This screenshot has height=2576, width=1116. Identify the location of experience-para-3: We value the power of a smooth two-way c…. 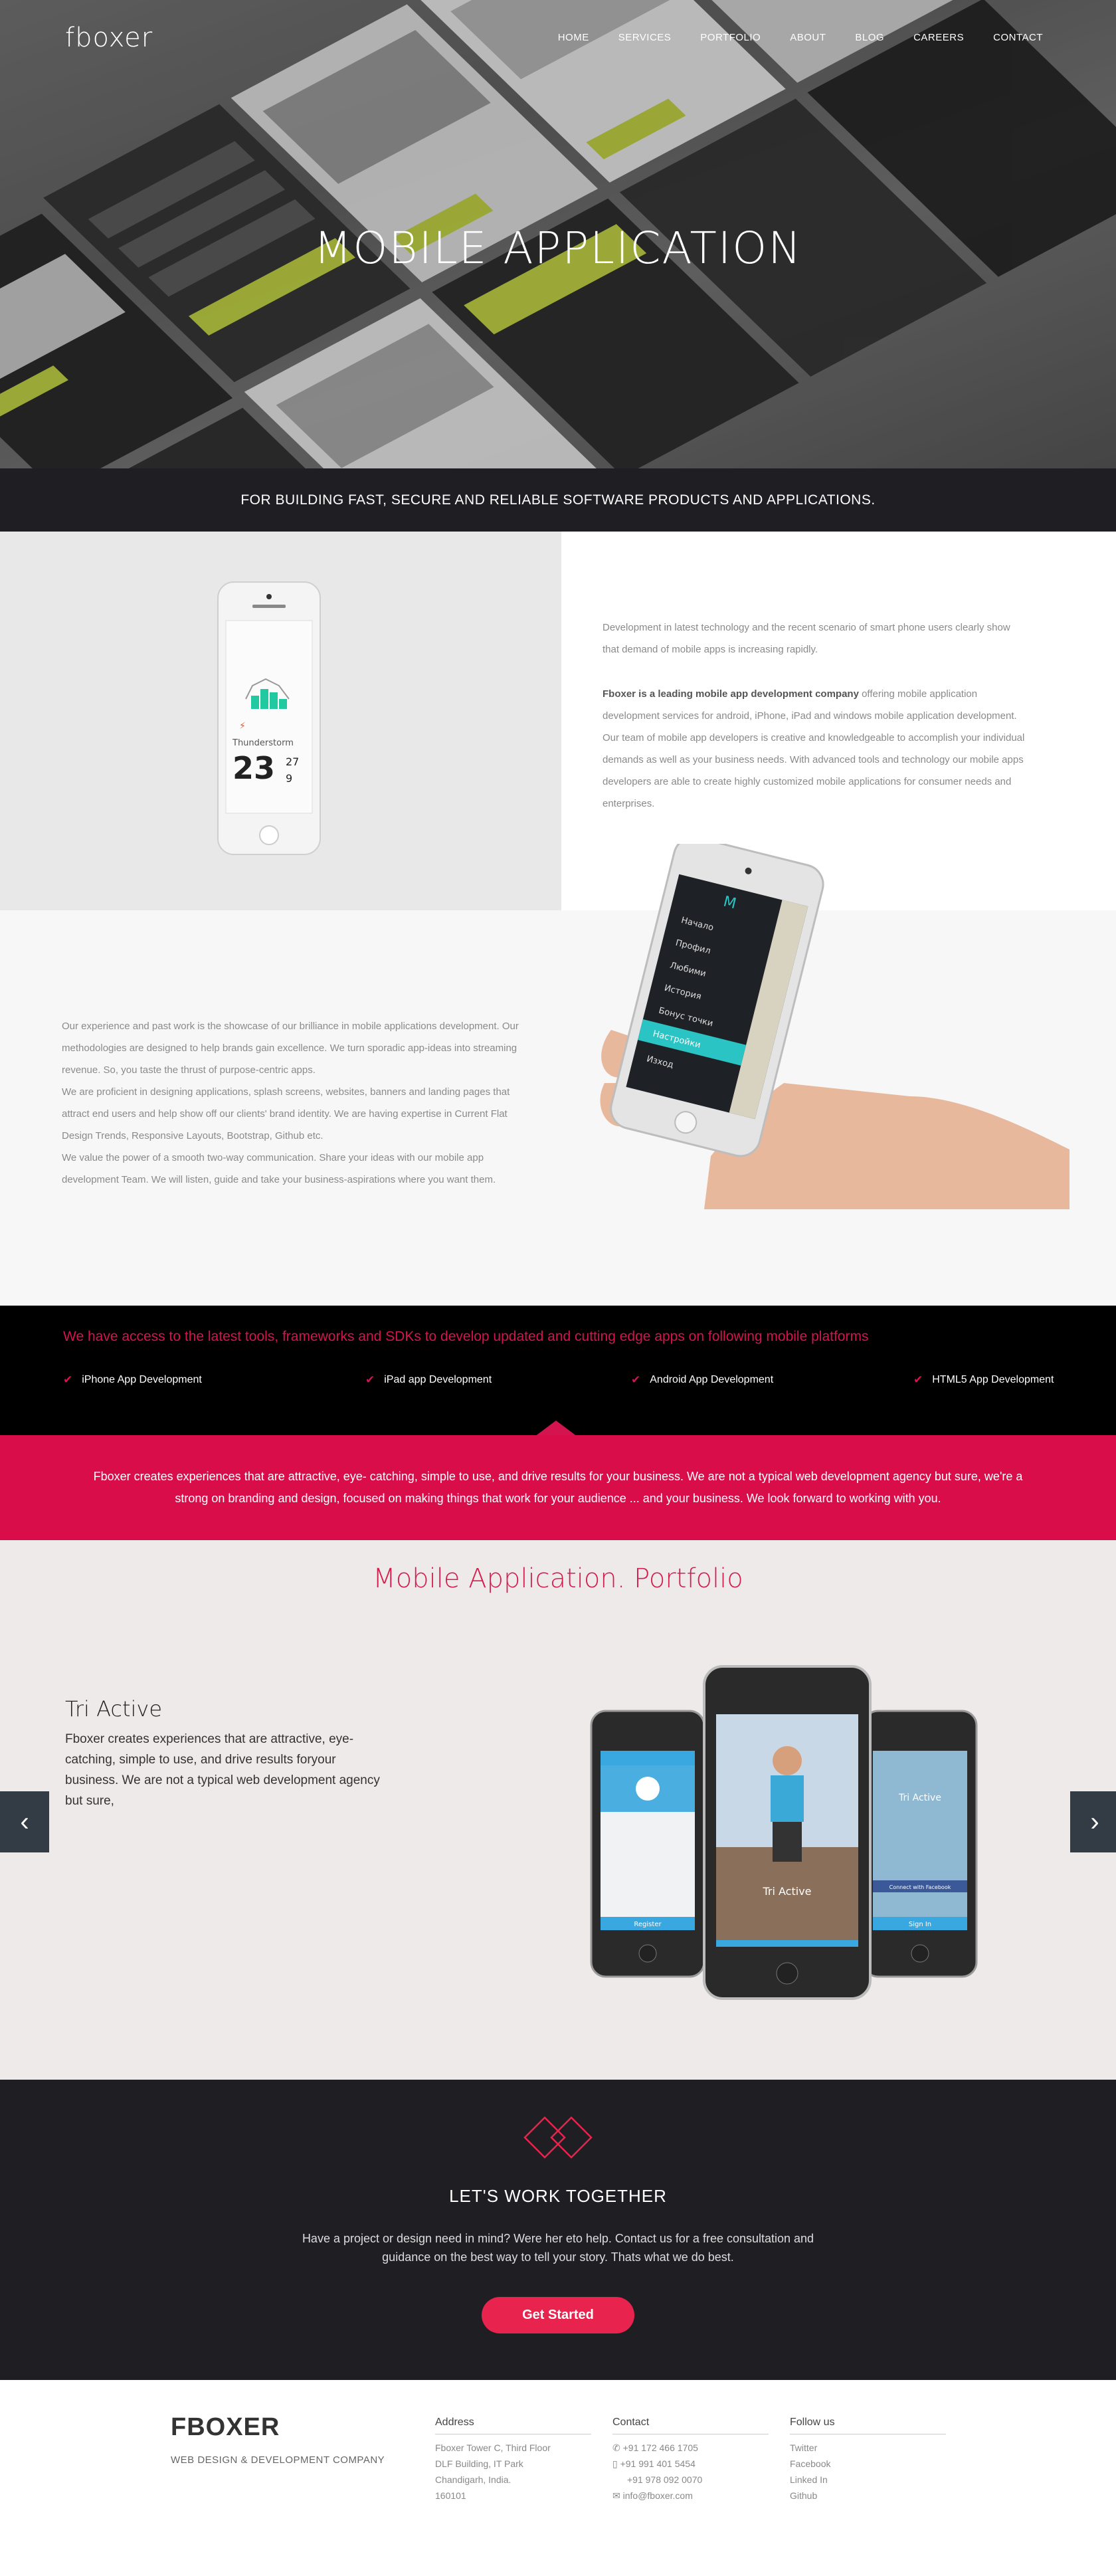
(279, 1168).